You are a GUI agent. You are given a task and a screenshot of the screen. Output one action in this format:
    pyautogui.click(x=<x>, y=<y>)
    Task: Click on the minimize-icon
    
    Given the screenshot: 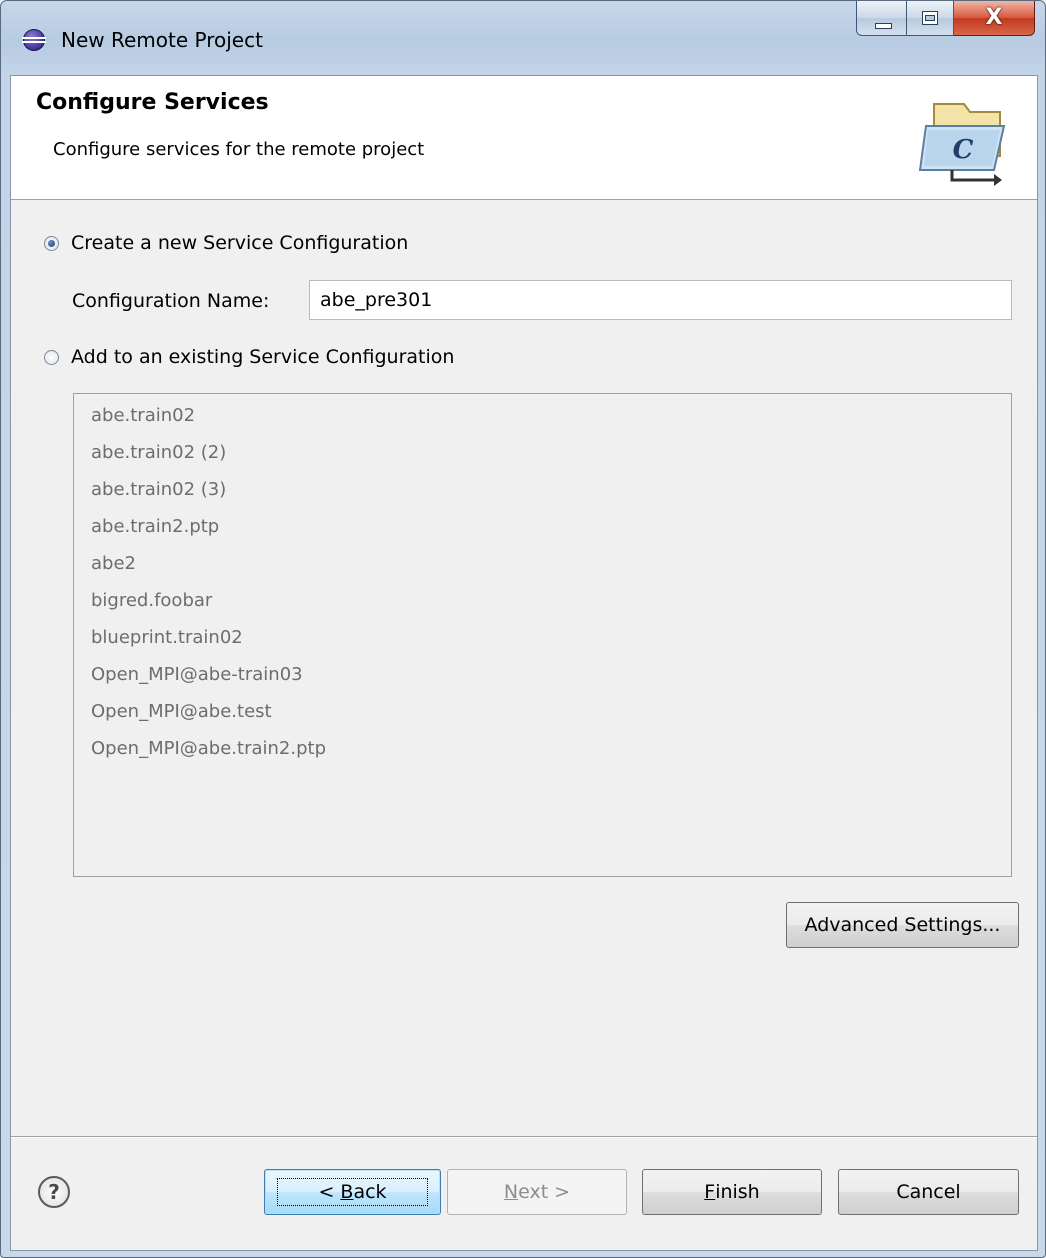 What is the action you would take?
    pyautogui.click(x=883, y=26)
    